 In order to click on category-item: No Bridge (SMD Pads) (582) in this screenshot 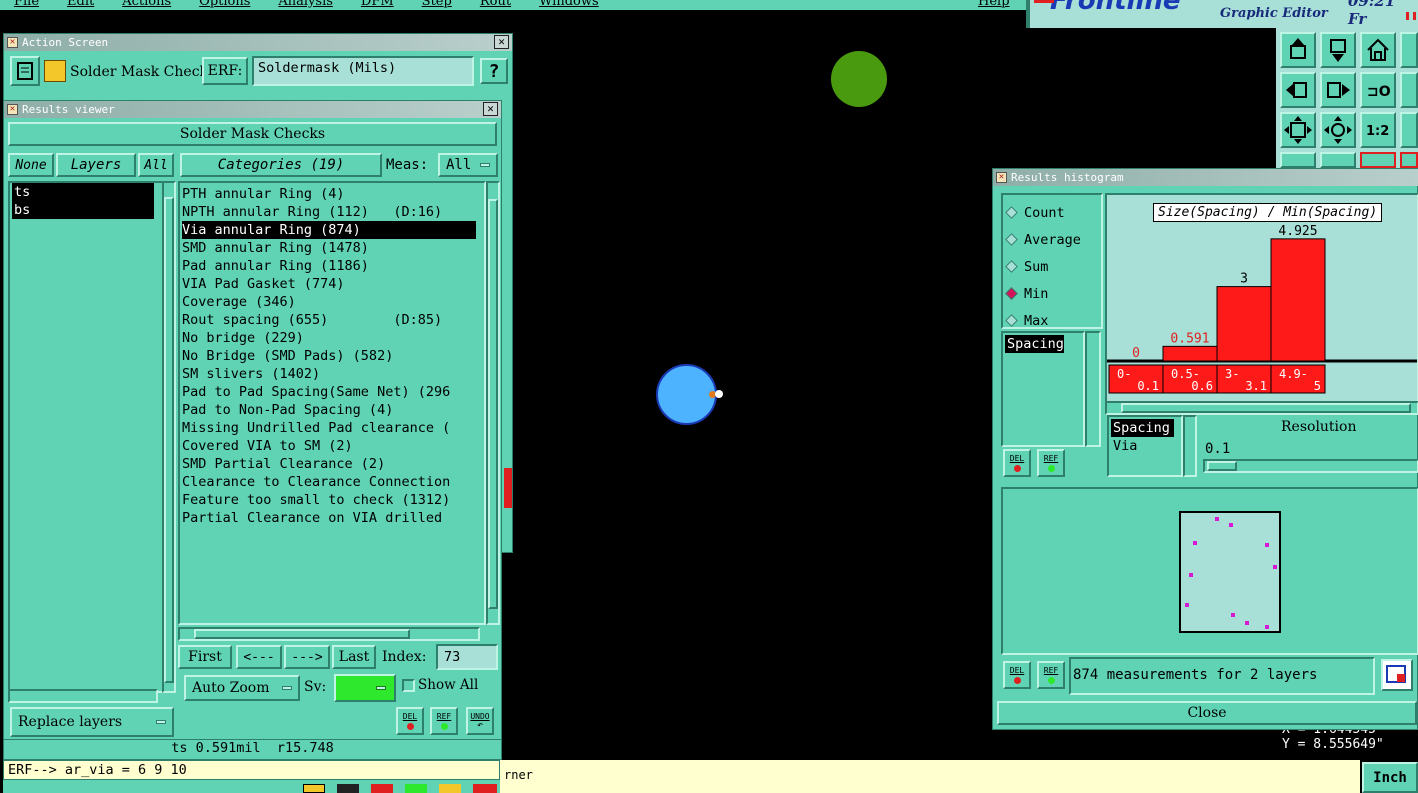, I will do `click(329, 356)`.